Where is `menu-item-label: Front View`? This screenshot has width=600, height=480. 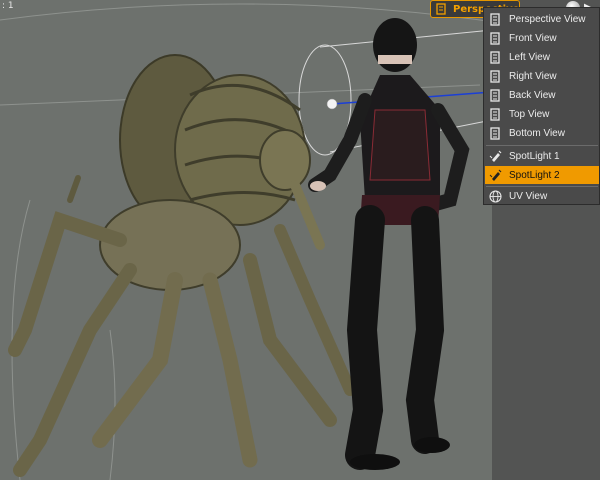
menu-item-label: Front View is located at coordinates (533, 38).